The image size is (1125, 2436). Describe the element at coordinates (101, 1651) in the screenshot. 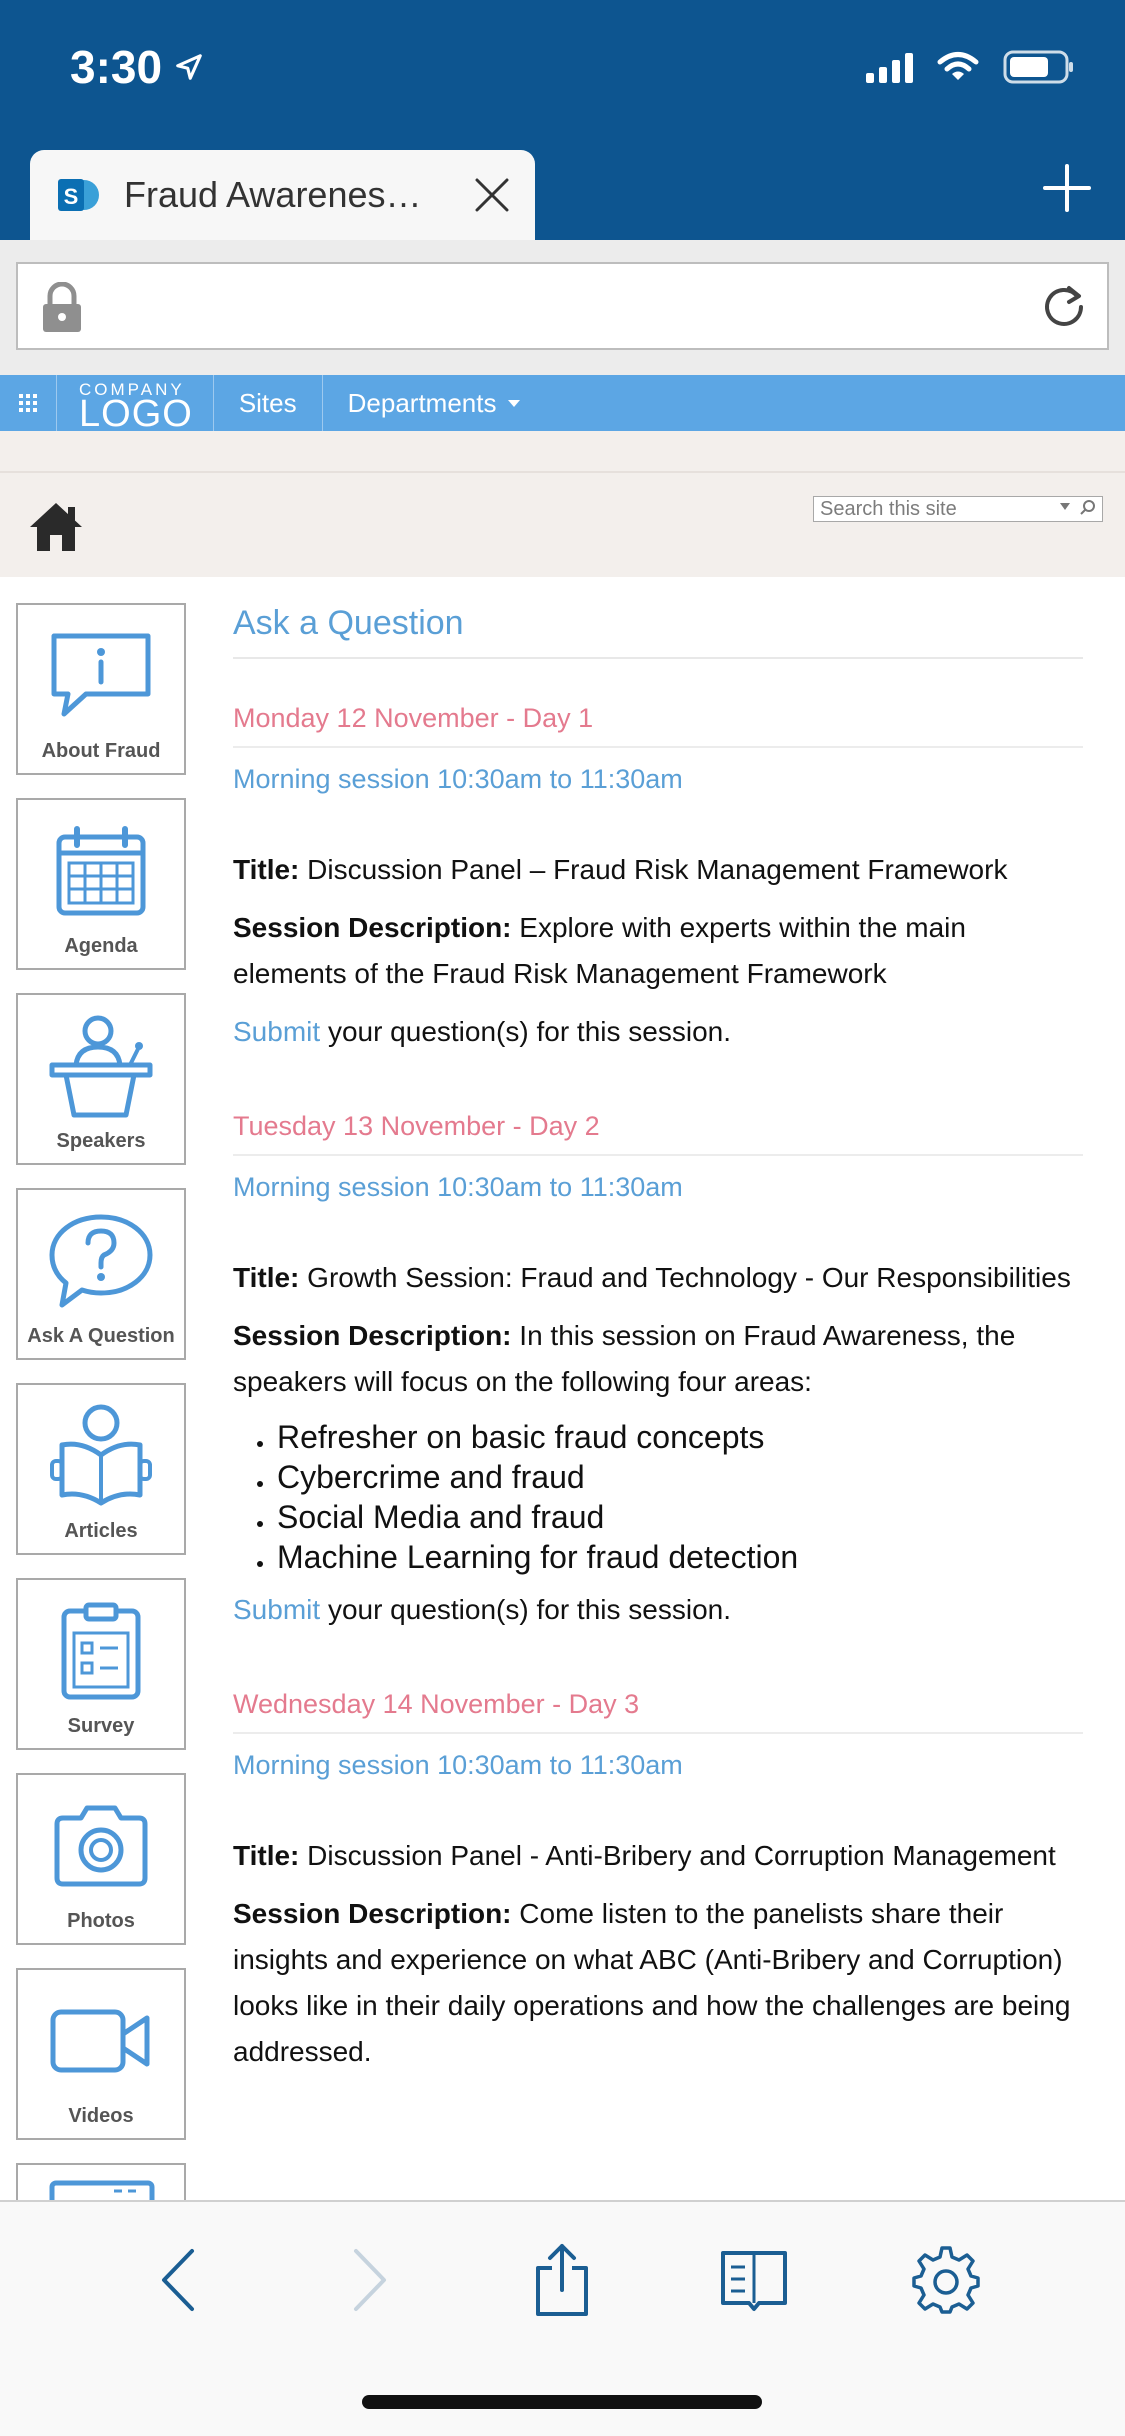

I see `clipboard-checklist-icon` at that location.